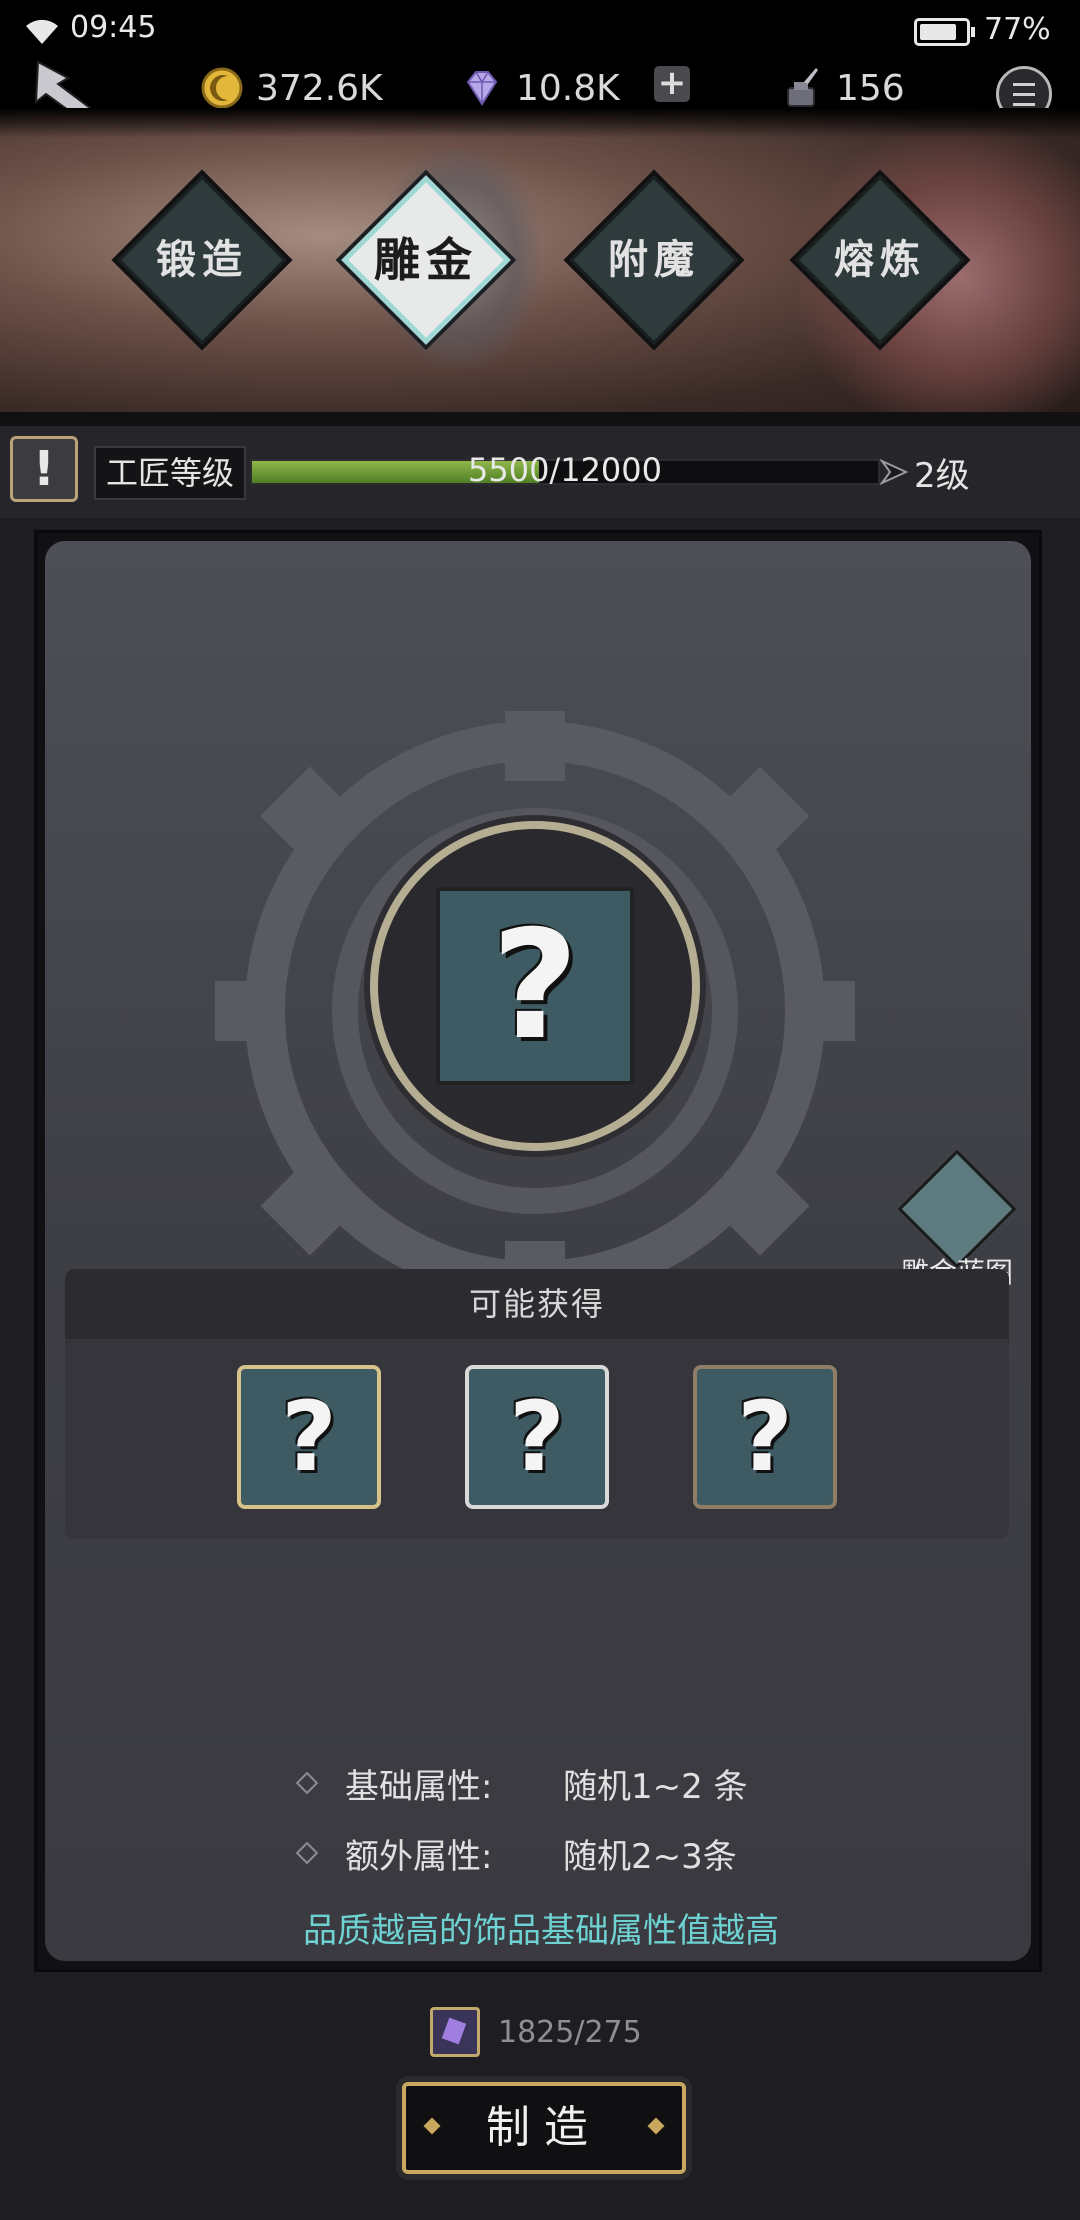 This screenshot has width=1080, height=2220. I want to click on tab-label: 锻造, so click(202, 260).